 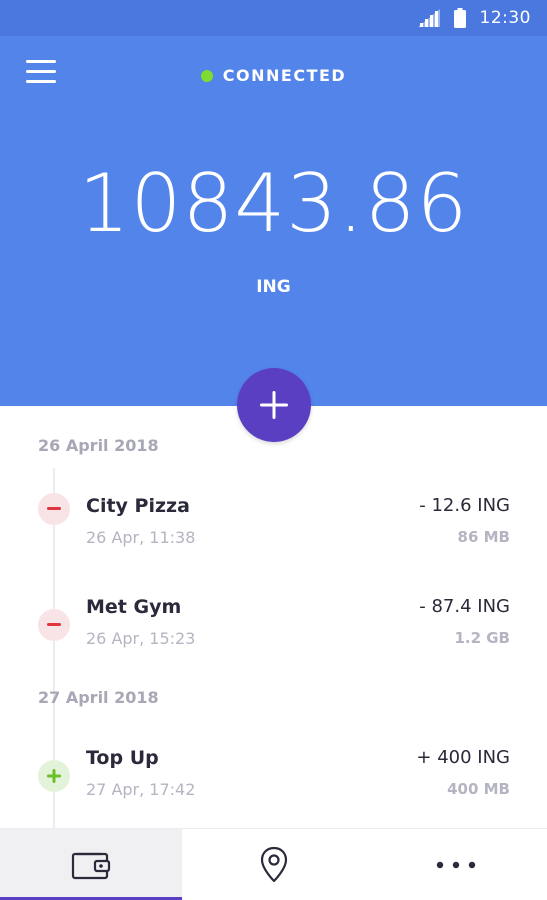 I want to click on transaction-data: 400 MB, so click(x=478, y=789).